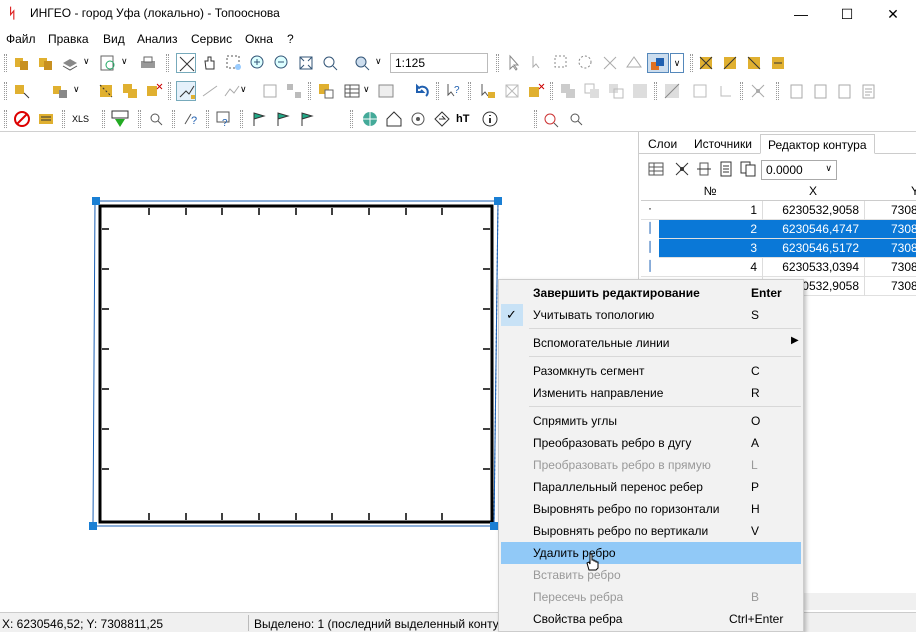 This screenshot has height=632, width=916. I want to click on formula-icon, so click(844, 91).